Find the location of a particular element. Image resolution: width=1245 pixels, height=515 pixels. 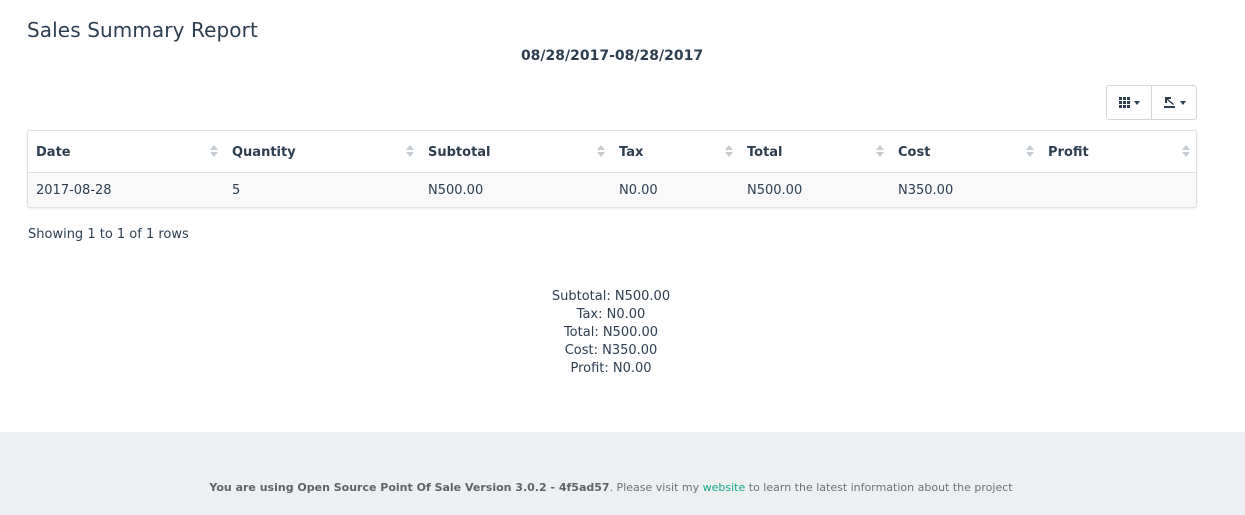

column-header-total: Total is located at coordinates (814, 152).